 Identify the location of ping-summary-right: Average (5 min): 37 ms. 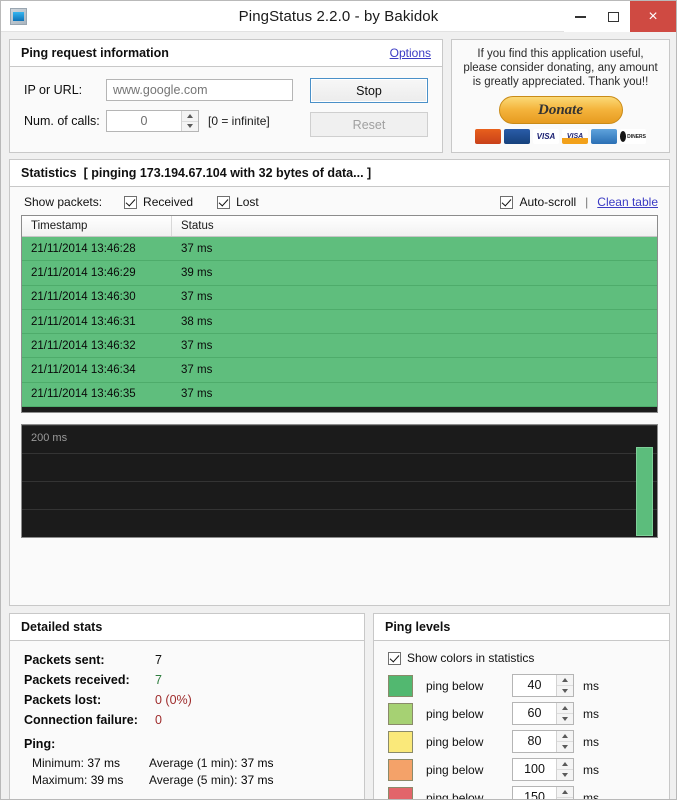
(211, 780).